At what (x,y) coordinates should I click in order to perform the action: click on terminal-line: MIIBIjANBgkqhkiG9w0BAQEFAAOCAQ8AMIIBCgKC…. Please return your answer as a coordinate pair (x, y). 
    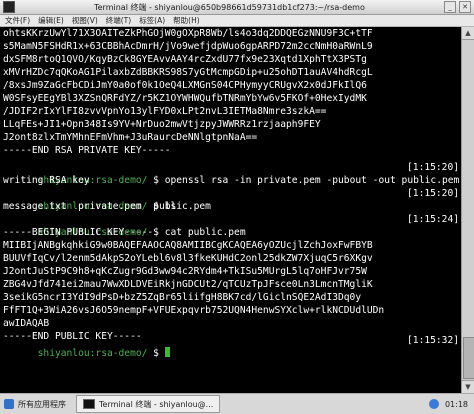
    Looking at the image, I should click on (188, 245).